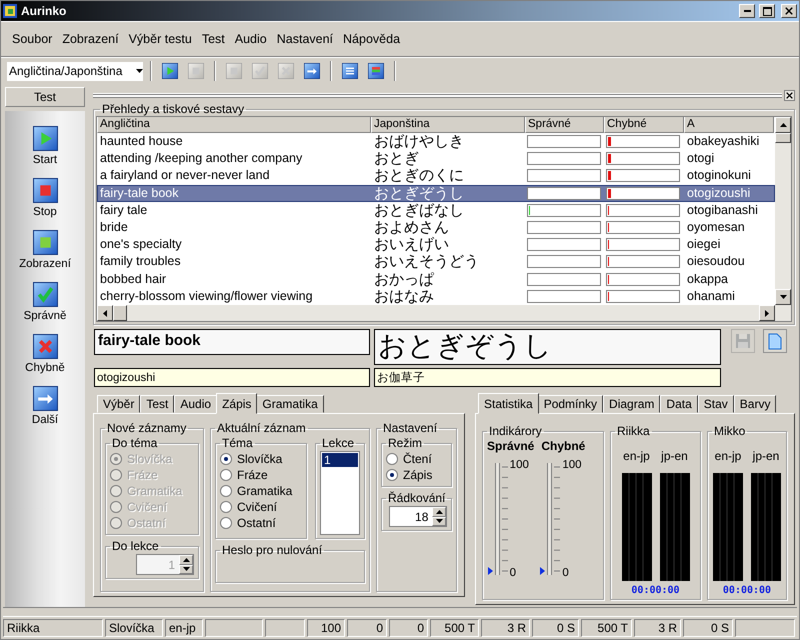 This screenshot has width=800, height=640. What do you see at coordinates (411, 227) in the screenshot?
I see `table-cell-text: およめさん` at bounding box center [411, 227].